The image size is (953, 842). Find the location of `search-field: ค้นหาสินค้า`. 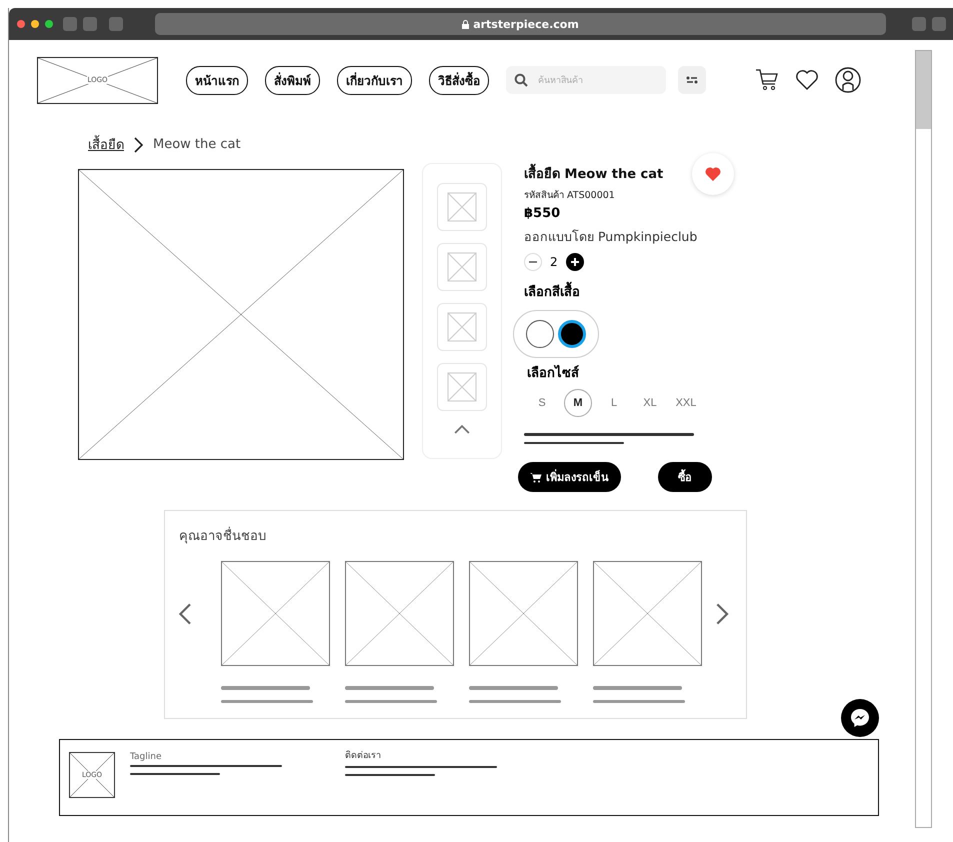

search-field: ค้นหาสินค้า is located at coordinates (586, 80).